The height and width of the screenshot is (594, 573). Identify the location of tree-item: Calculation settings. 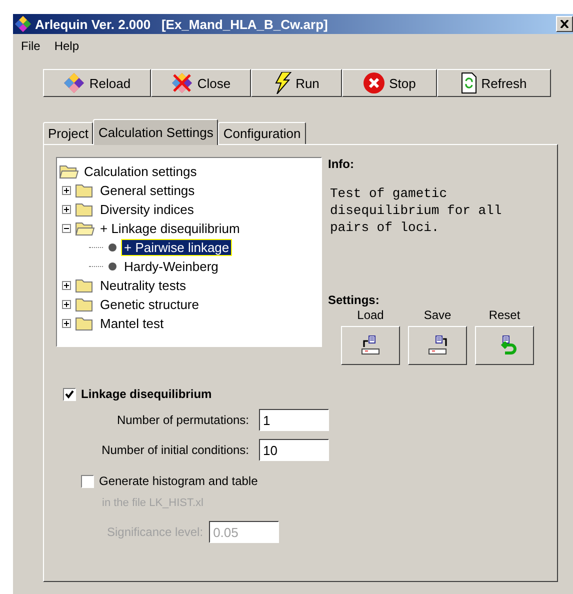
(140, 171).